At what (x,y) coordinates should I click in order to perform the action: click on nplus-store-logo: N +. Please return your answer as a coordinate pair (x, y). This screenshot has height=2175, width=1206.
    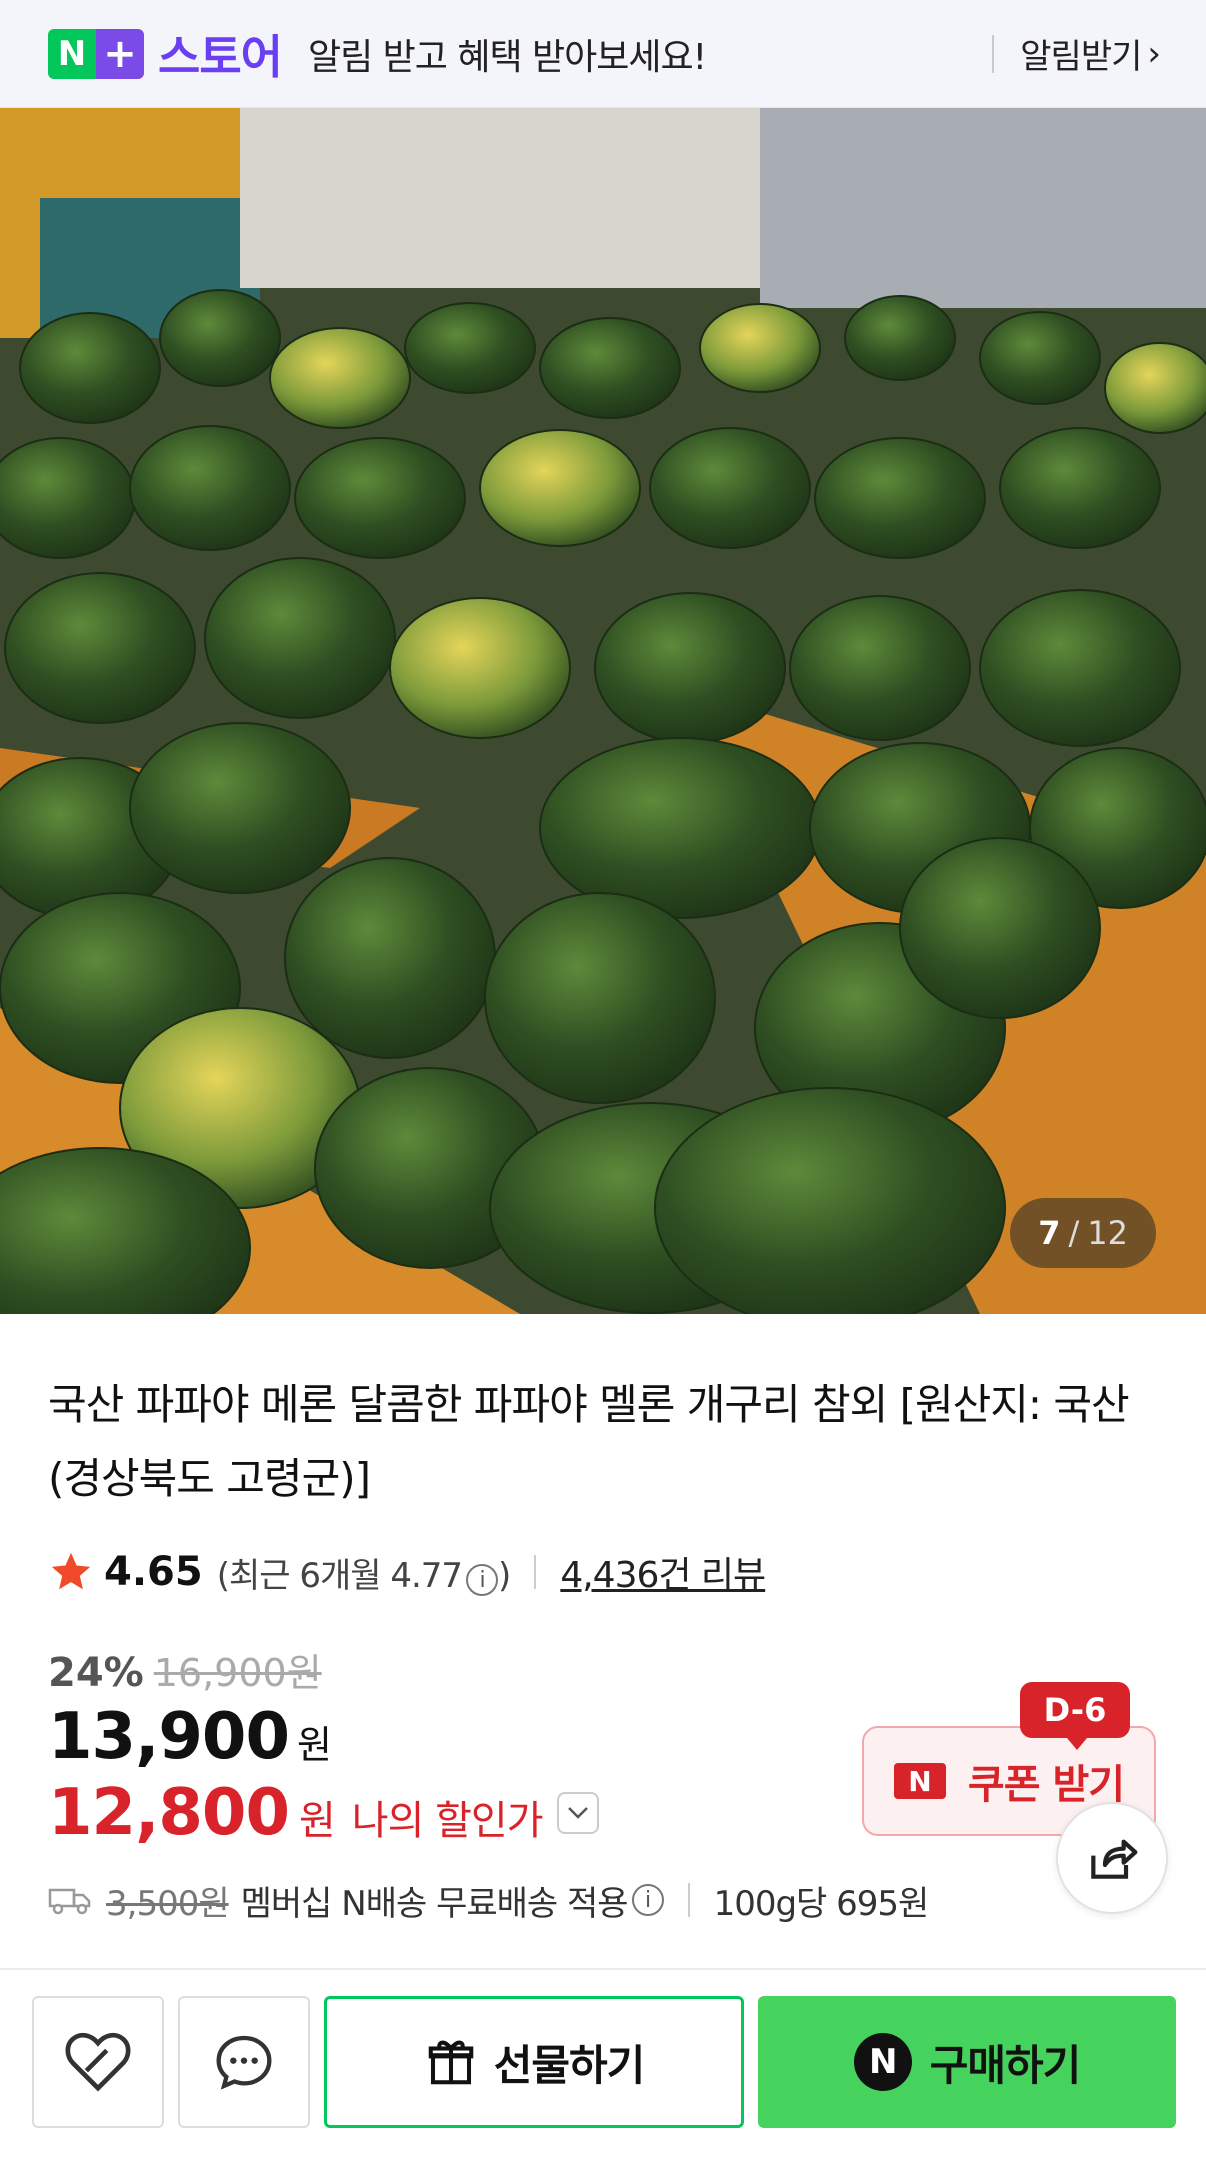
    Looking at the image, I should click on (96, 53).